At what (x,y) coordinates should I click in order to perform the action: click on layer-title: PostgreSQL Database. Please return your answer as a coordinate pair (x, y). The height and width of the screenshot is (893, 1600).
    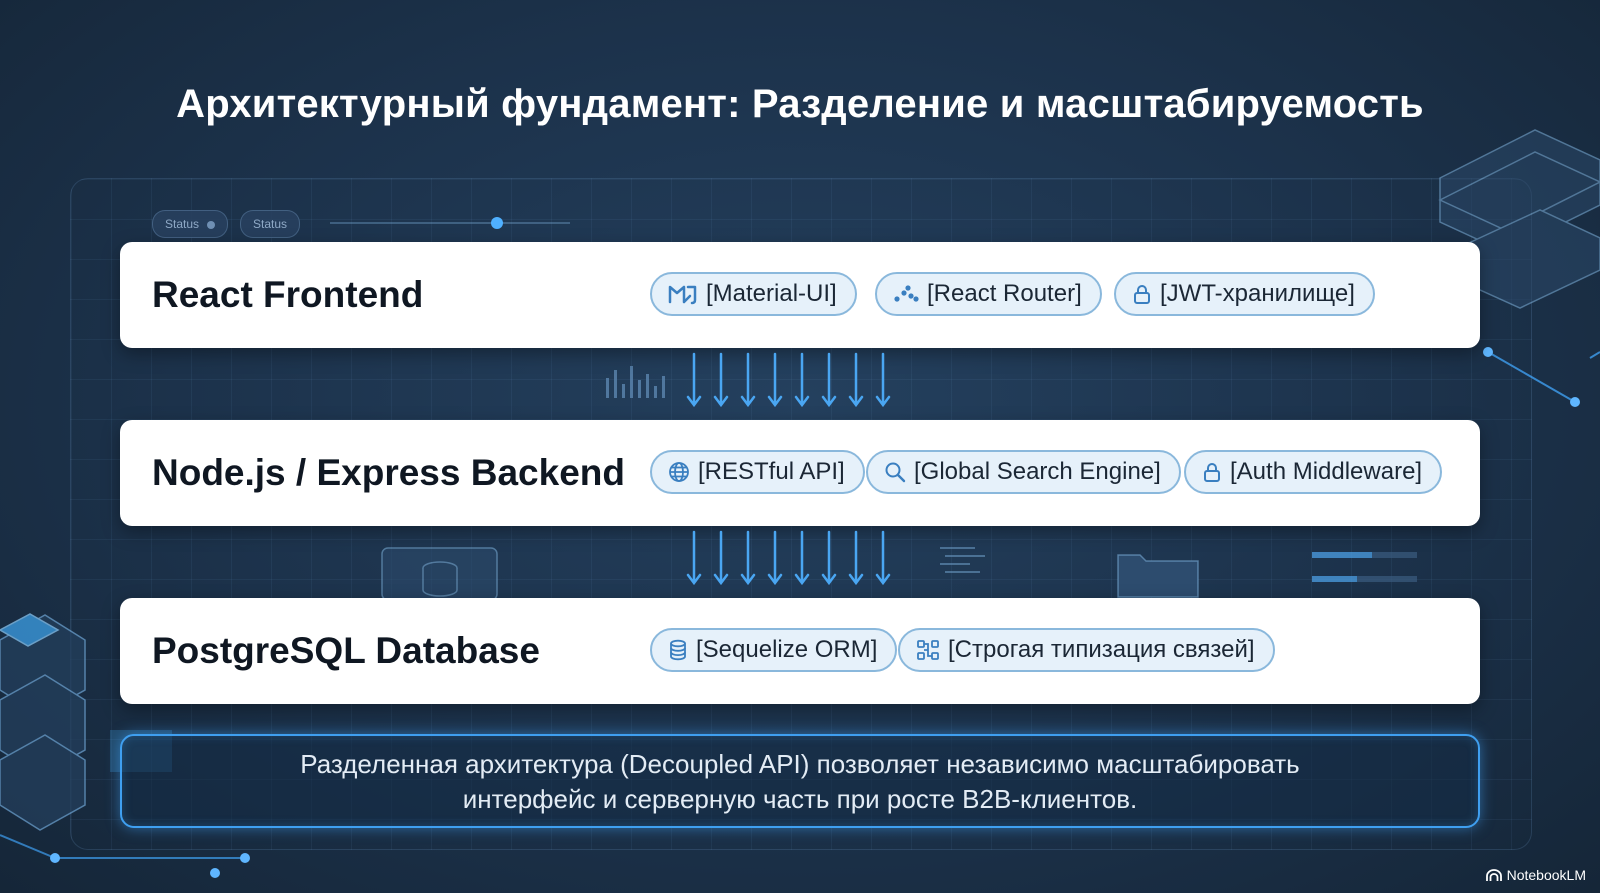
    Looking at the image, I should click on (346, 650).